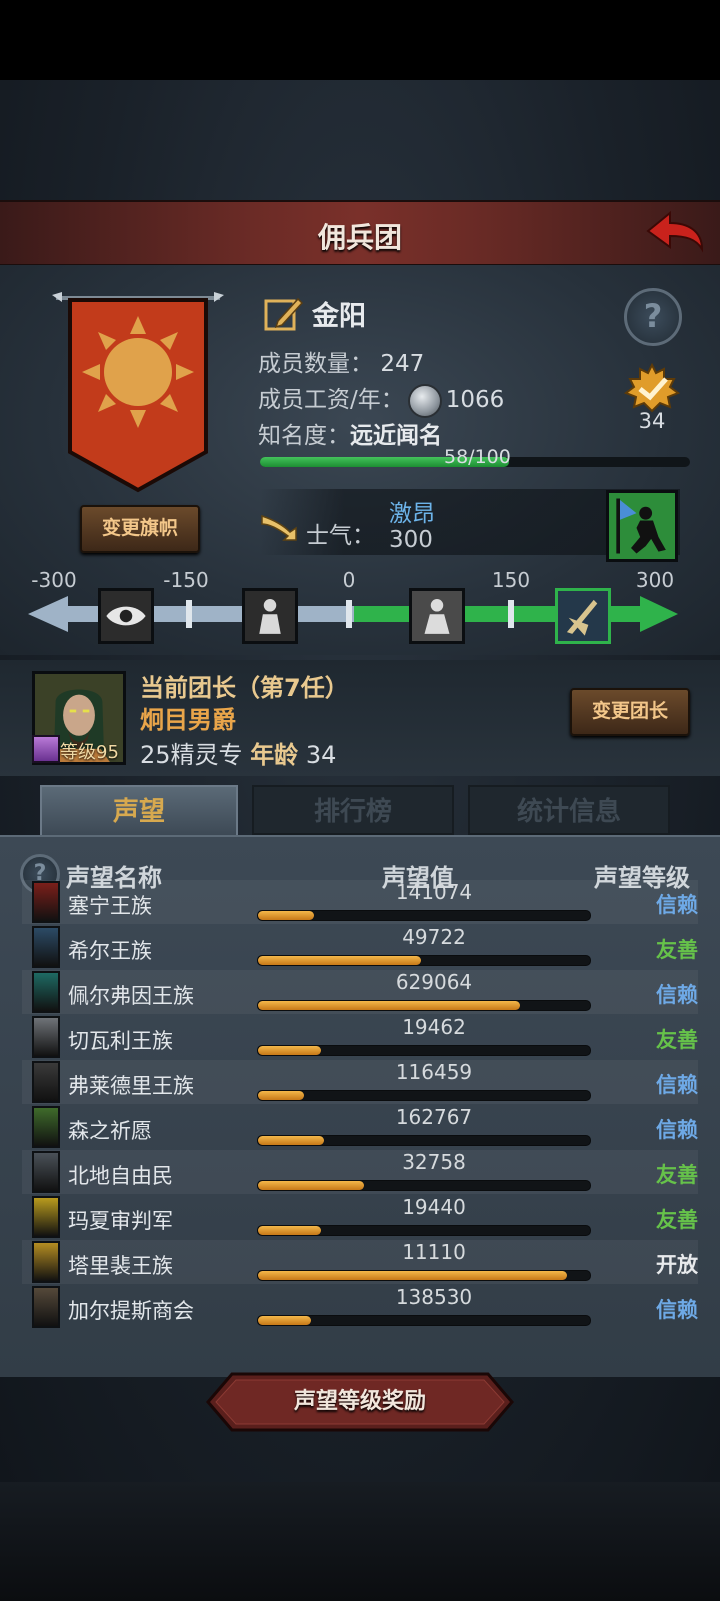  What do you see at coordinates (360, 1037) in the screenshot?
I see `reputation-row: 切瓦利王族 19462 友善` at bounding box center [360, 1037].